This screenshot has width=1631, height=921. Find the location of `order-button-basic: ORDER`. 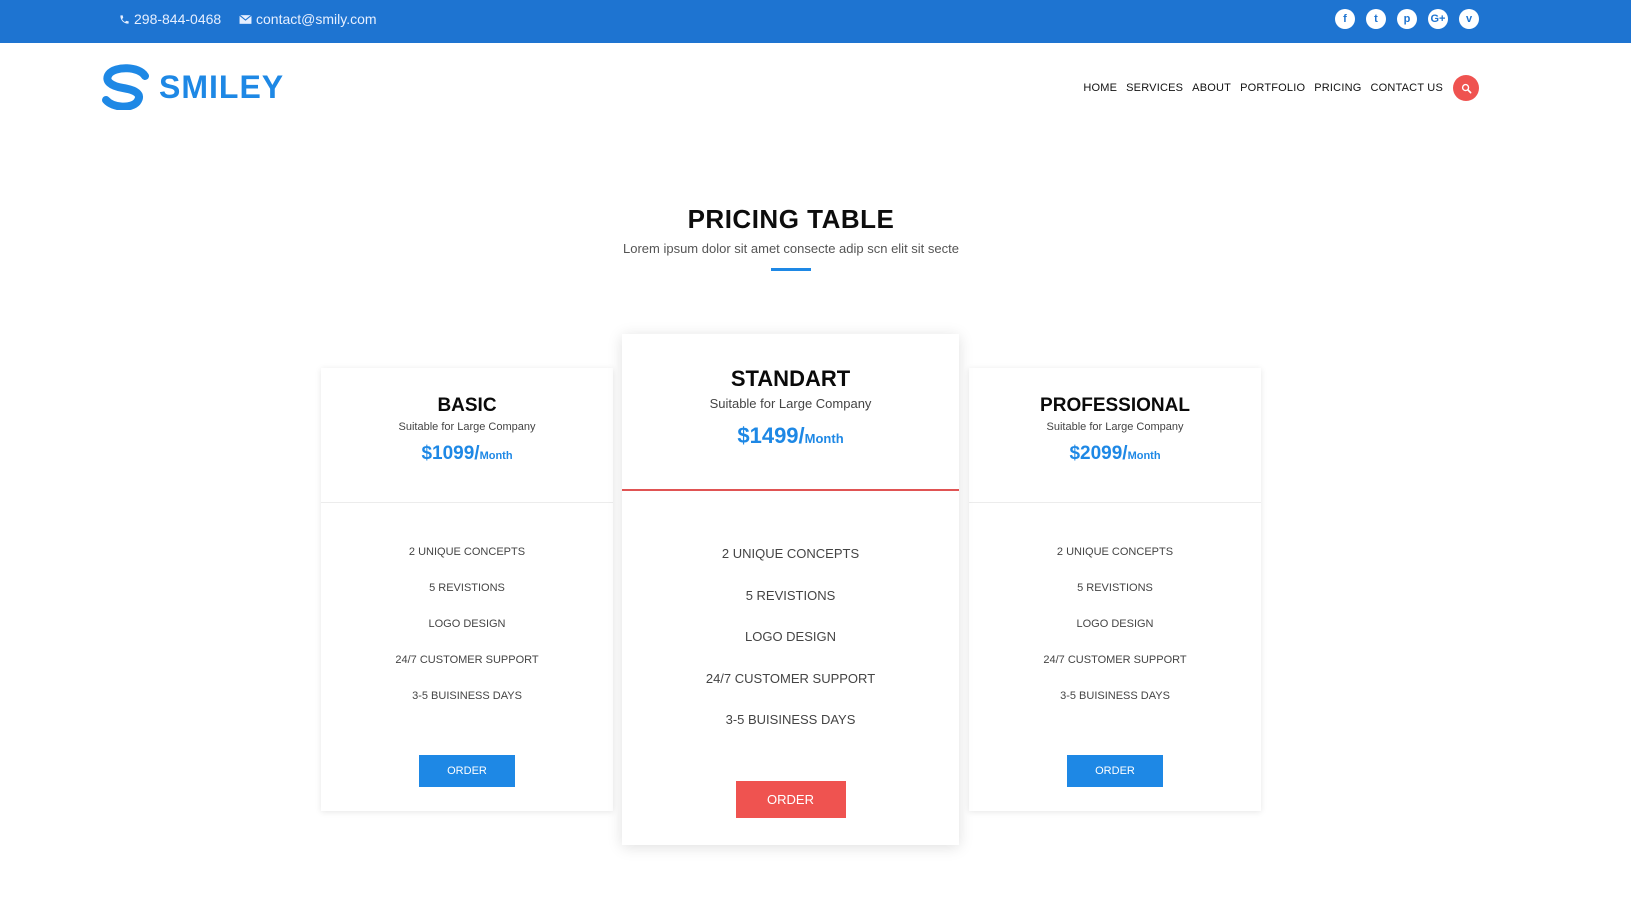

order-button-basic: ORDER is located at coordinates (467, 771).